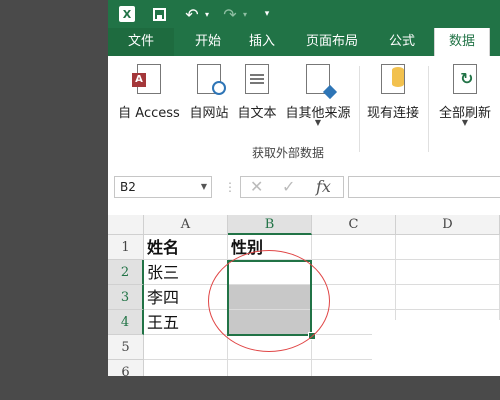 The image size is (500, 400). Describe the element at coordinates (448, 297) in the screenshot. I see `cell-d3` at that location.